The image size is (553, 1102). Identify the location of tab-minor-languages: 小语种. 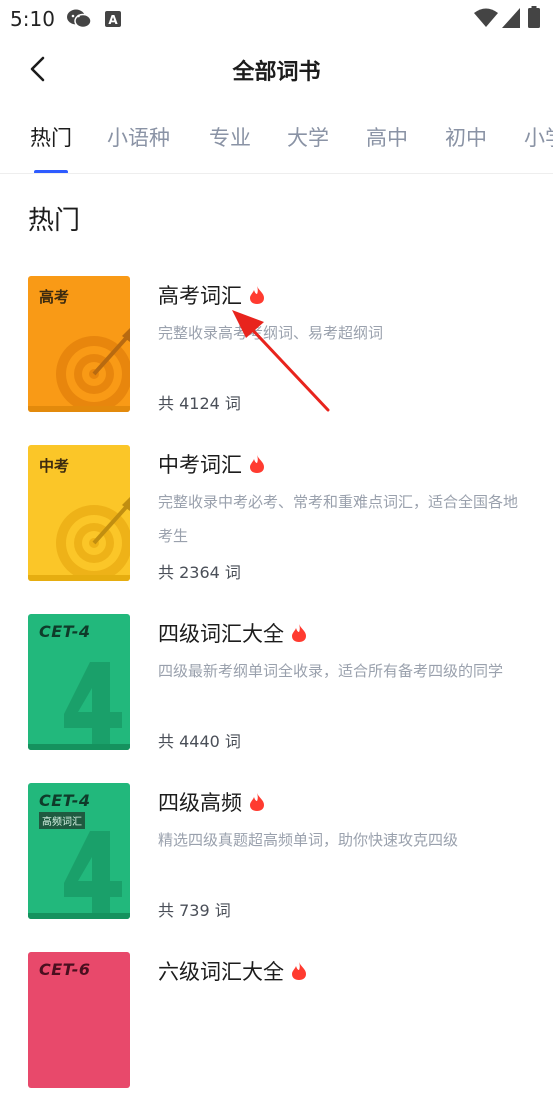
(138, 137).